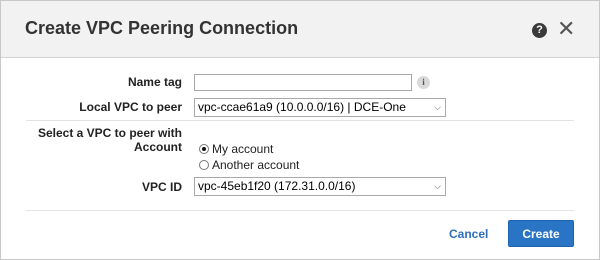 Image resolution: width=600 pixels, height=260 pixels. I want to click on radio-another-account: Another account, so click(249, 165).